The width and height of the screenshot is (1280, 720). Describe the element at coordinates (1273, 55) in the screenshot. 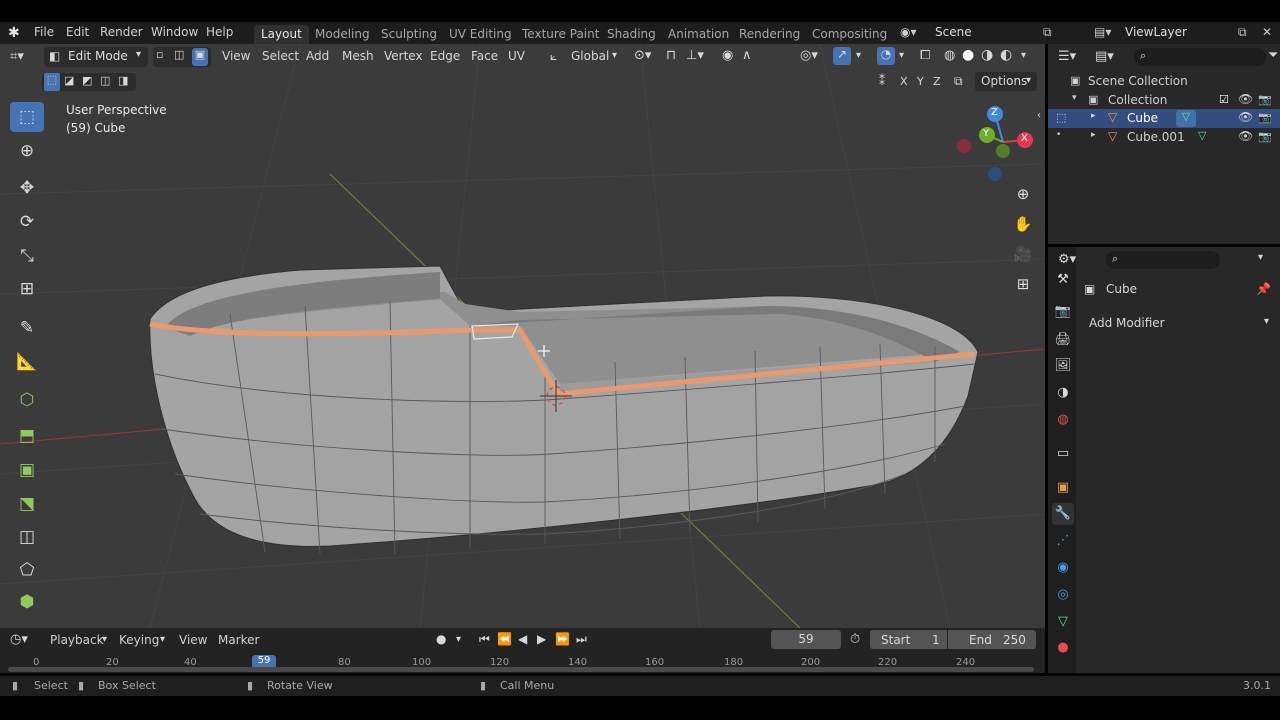

I see `filter-icon: ⏷` at that location.